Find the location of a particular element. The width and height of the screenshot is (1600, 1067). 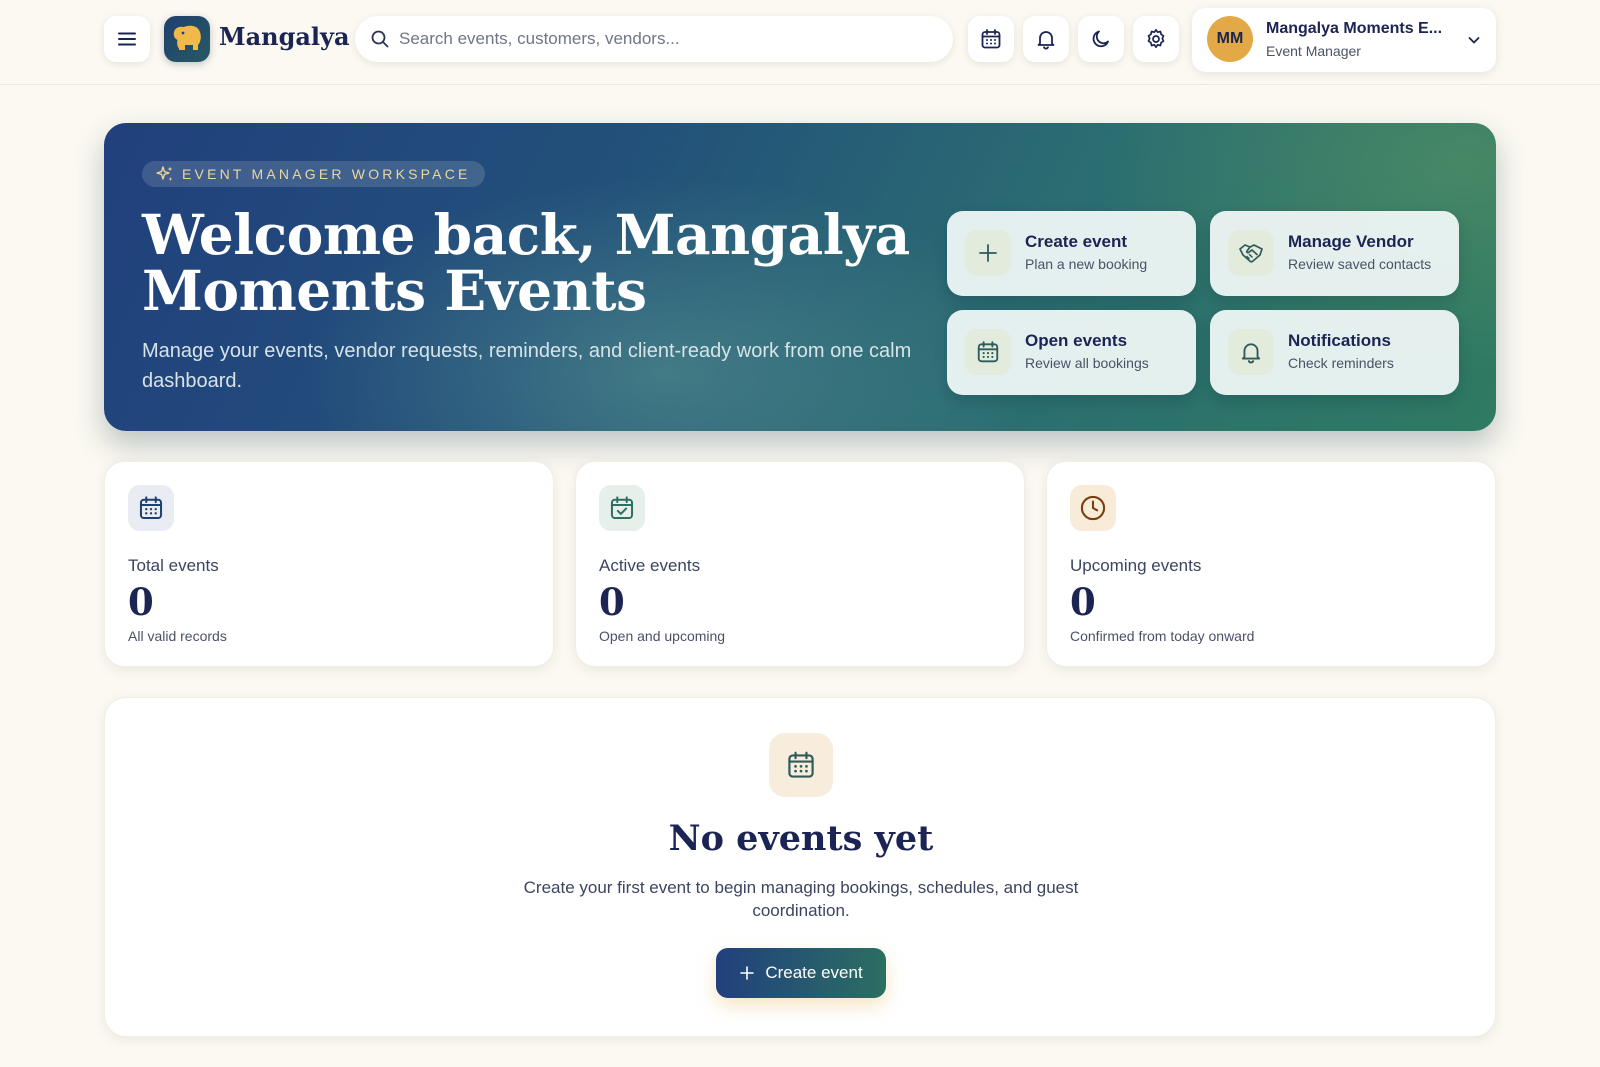

elephant-logo-icon is located at coordinates (187, 37).